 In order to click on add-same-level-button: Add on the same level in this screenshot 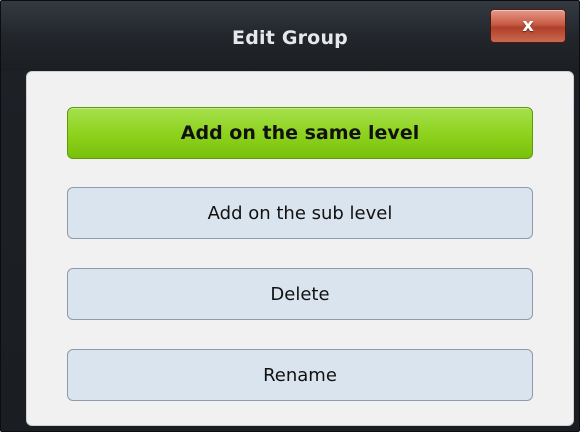, I will do `click(300, 133)`.